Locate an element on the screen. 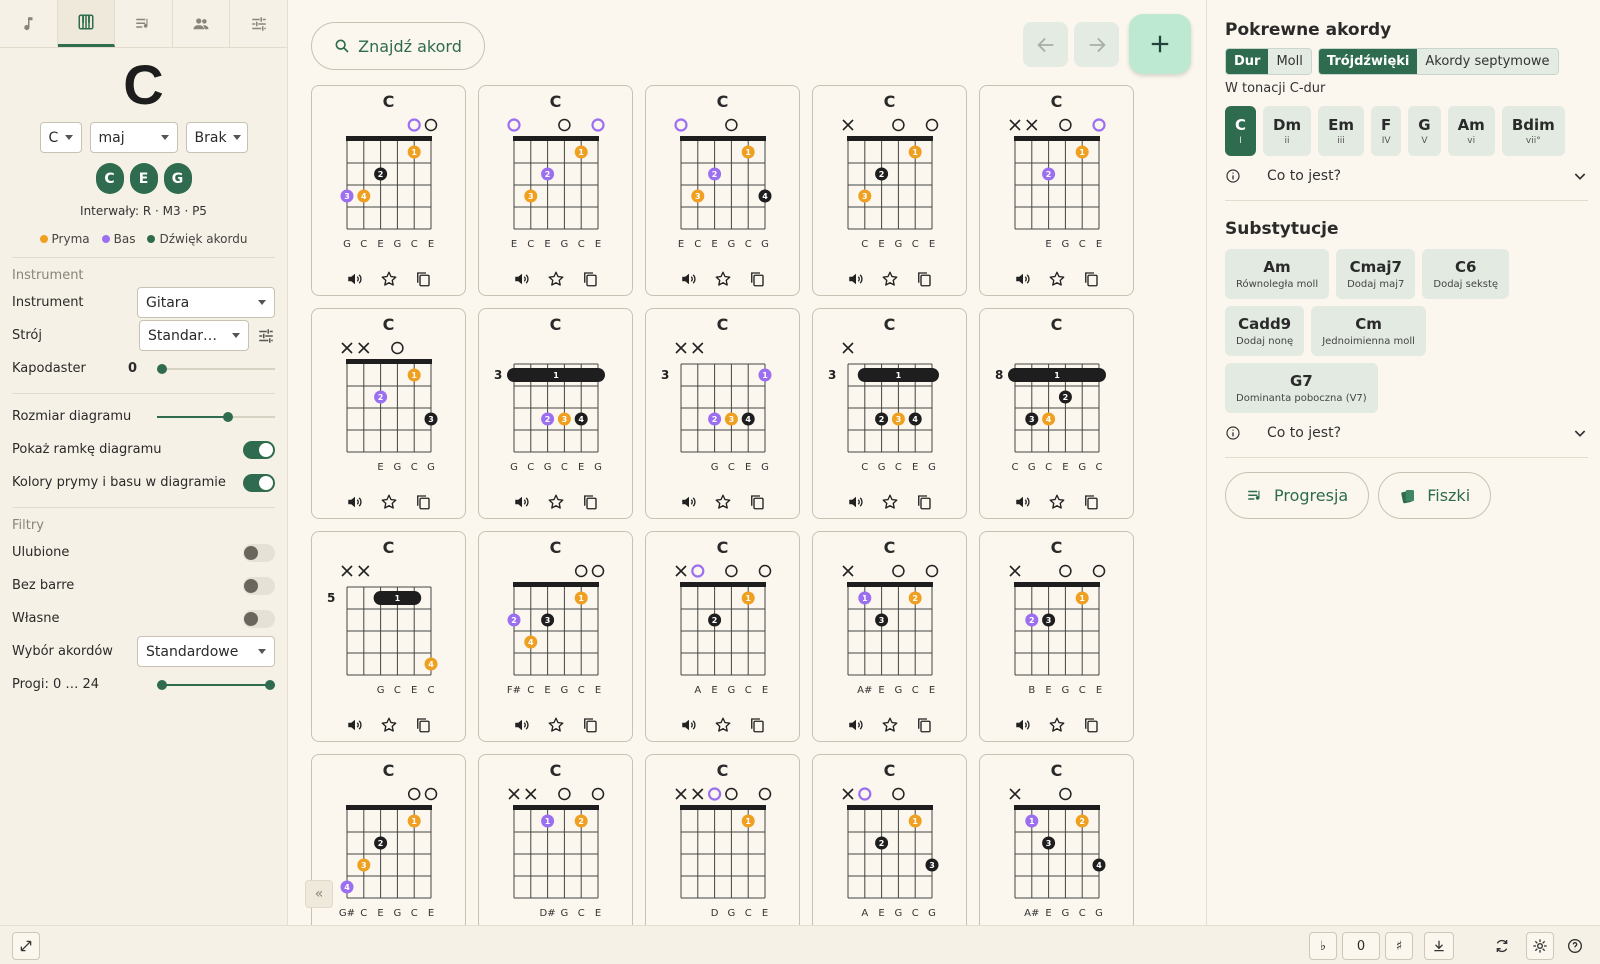  tab-people is located at coordinates (202, 23).